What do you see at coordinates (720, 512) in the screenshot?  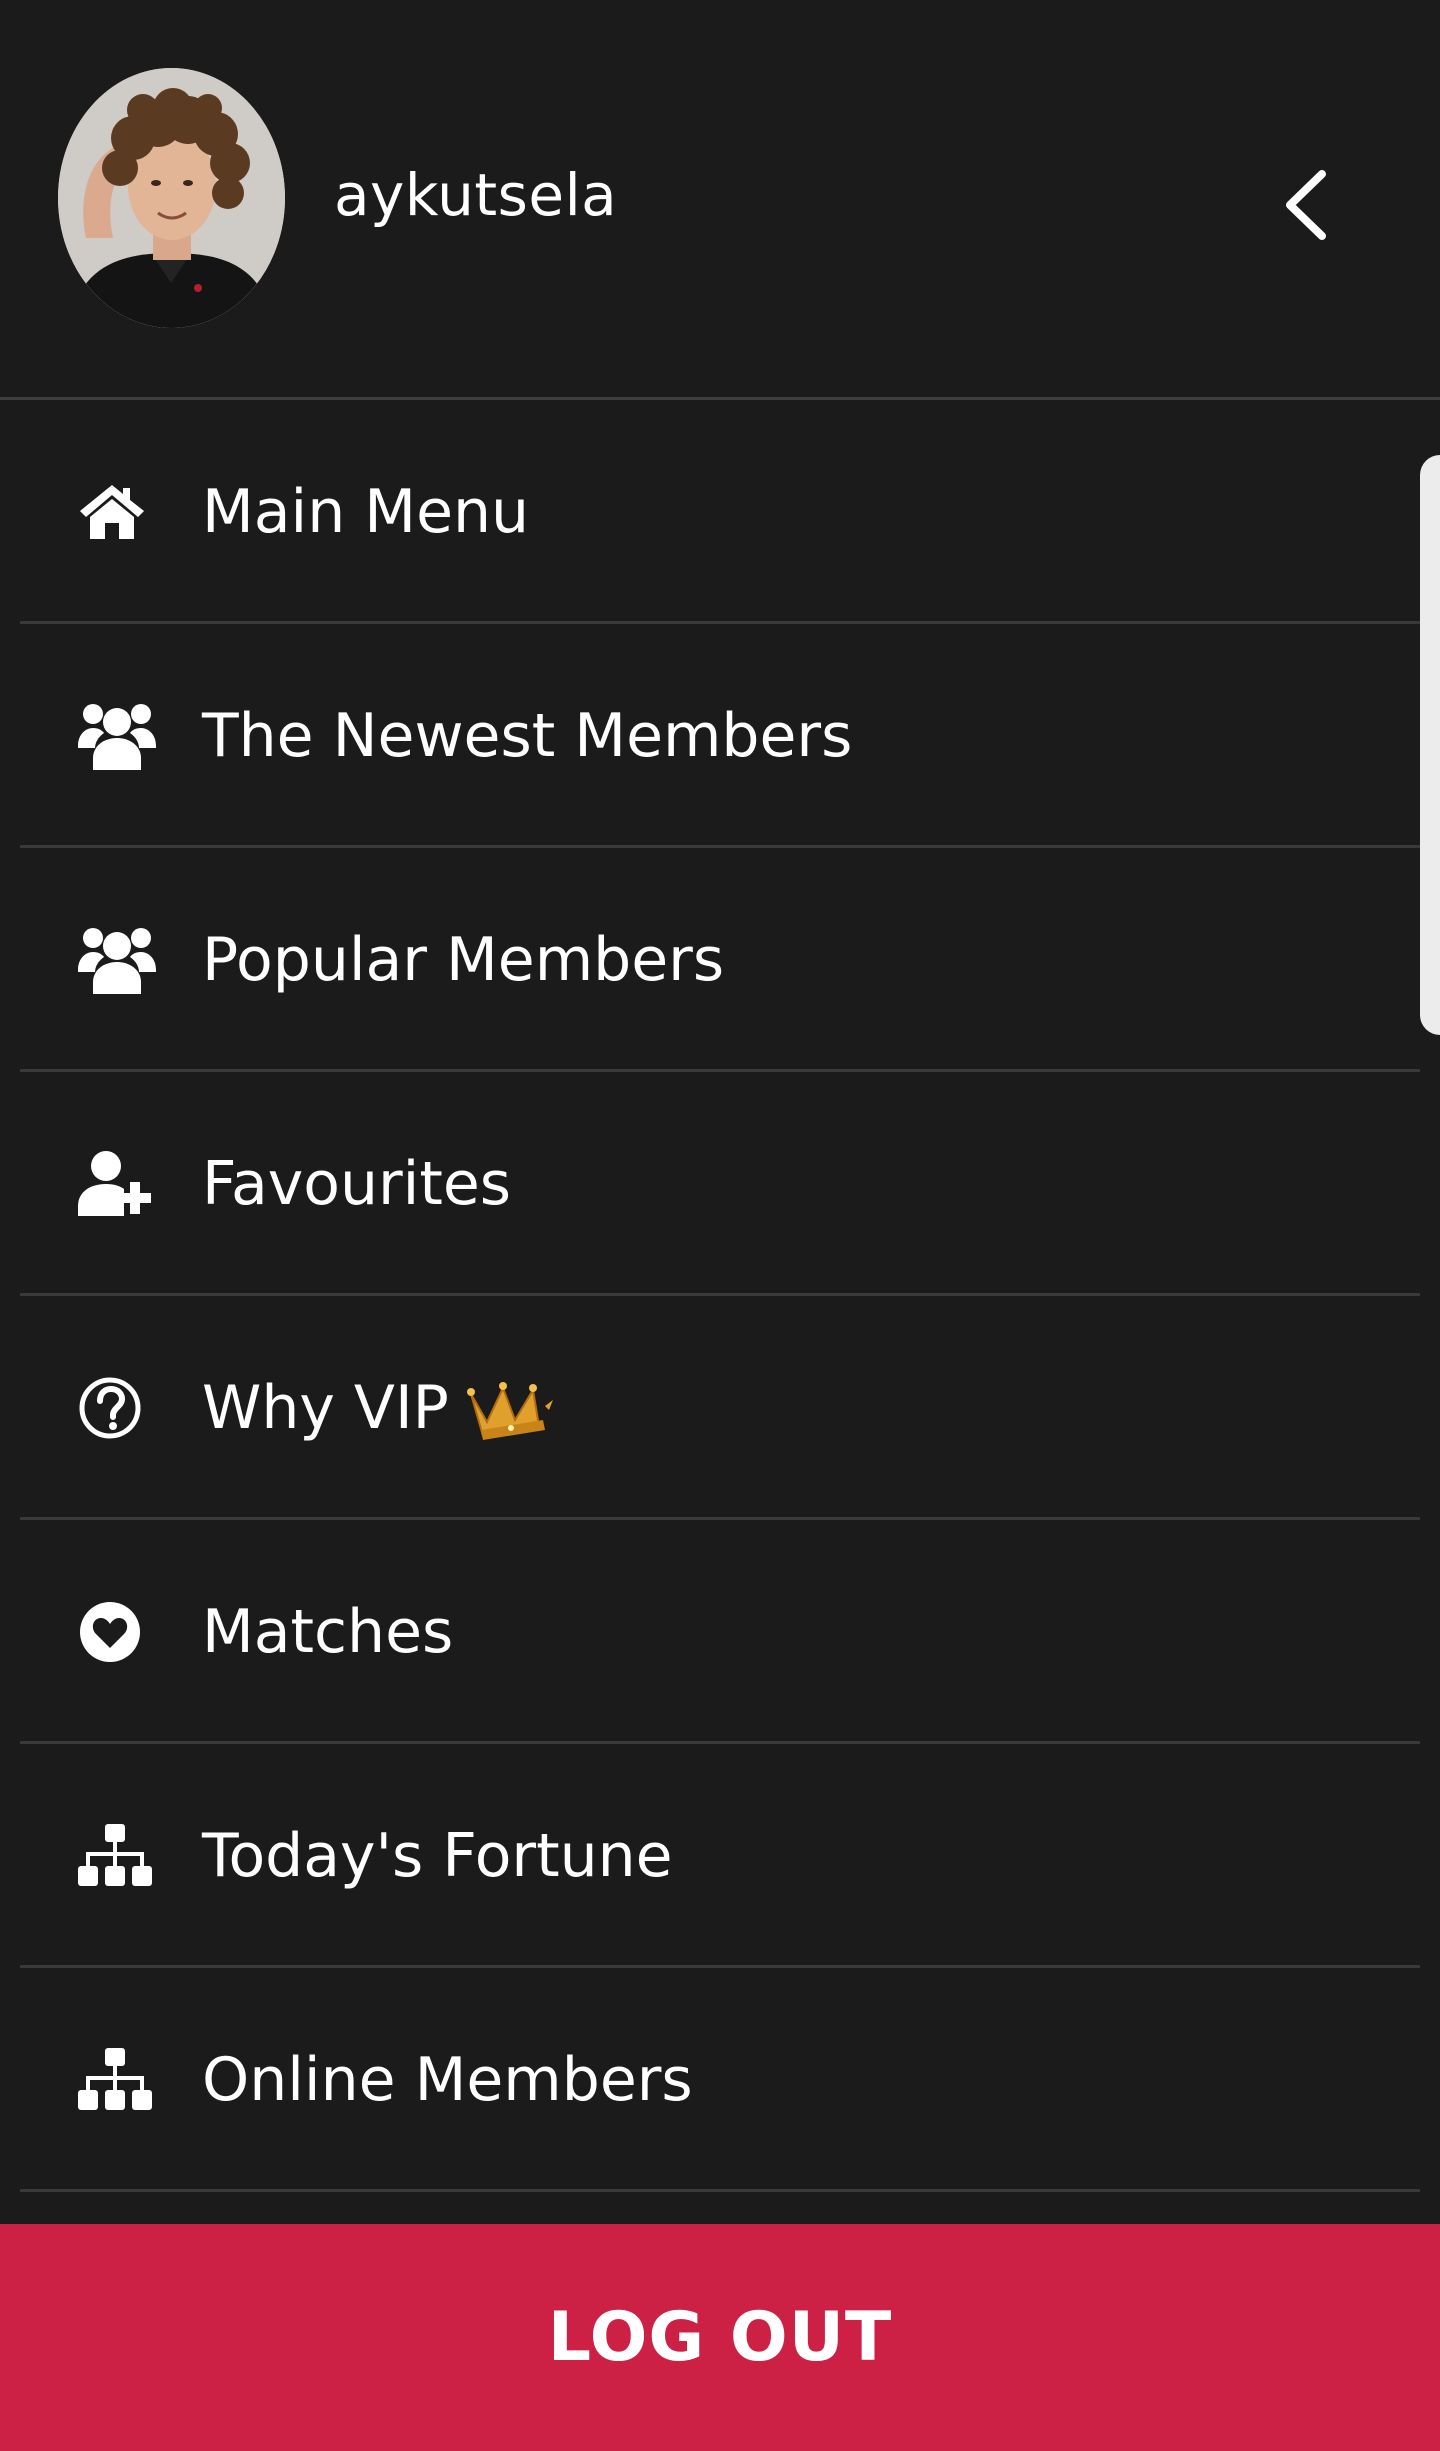 I see `menu-item-main-menu: Main Menu` at bounding box center [720, 512].